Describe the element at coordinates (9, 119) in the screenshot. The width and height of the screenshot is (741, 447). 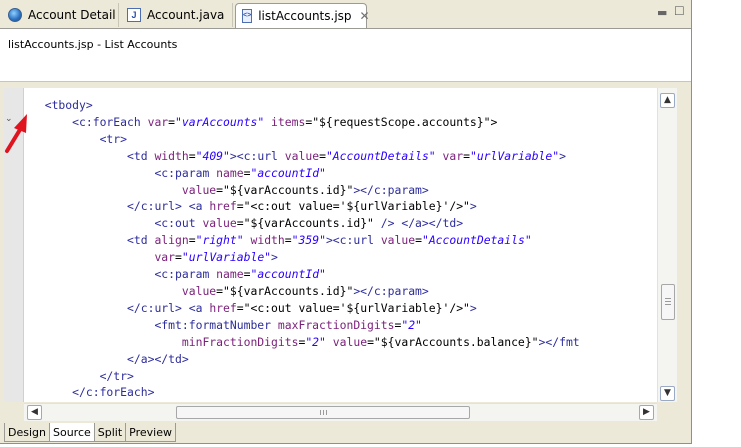
I see `quick-diff-marker-icon: ⌄` at that location.